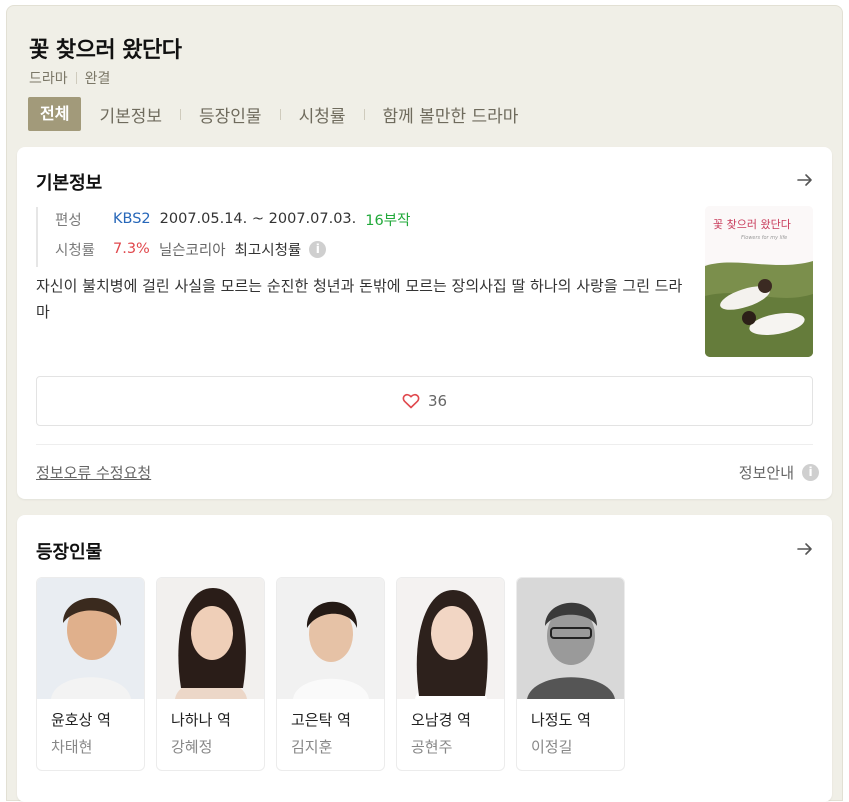 The image size is (849, 802). What do you see at coordinates (132, 219) in the screenshot?
I see `channel-link: KBS2` at bounding box center [132, 219].